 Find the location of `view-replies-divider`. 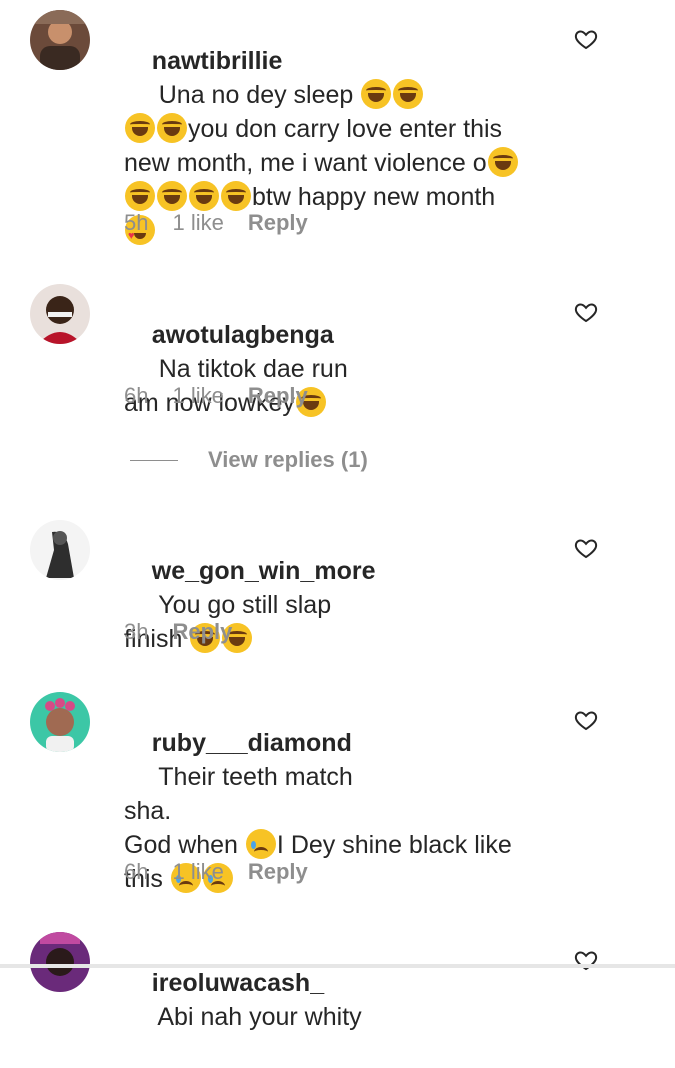

view-replies-divider is located at coordinates (154, 460).